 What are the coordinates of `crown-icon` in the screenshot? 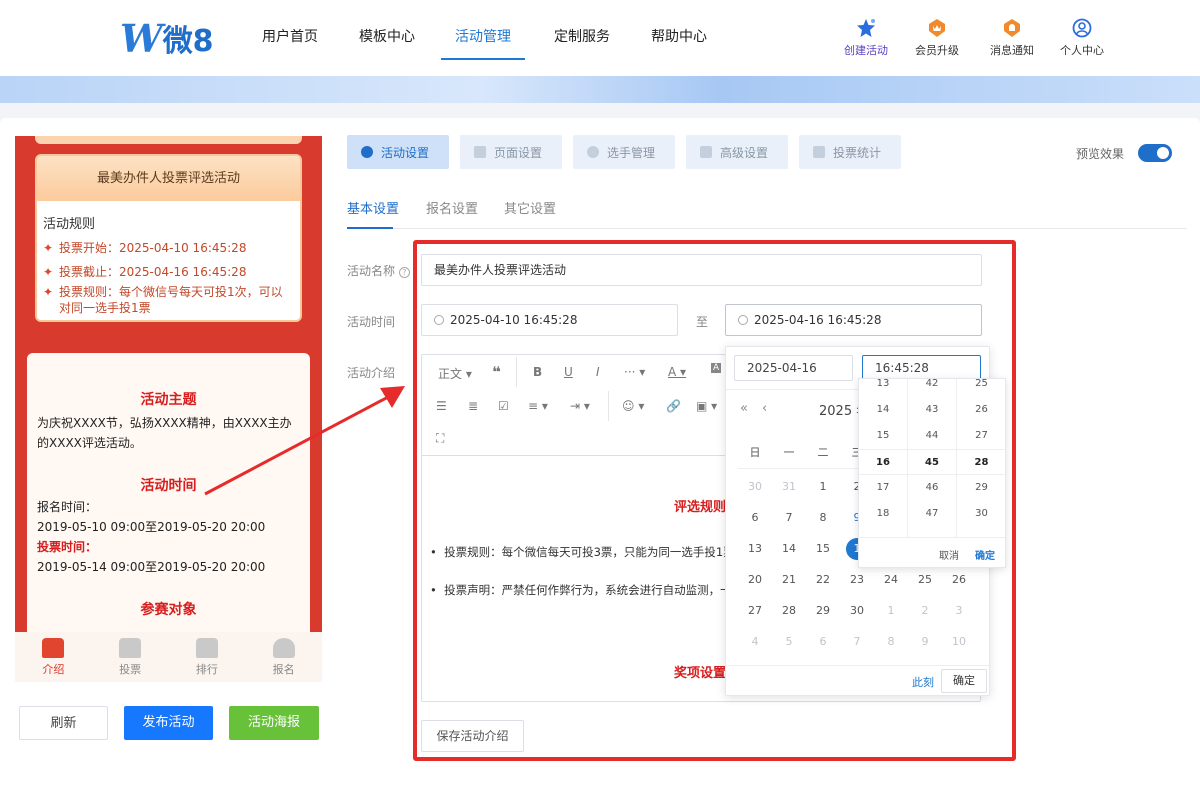 It's located at (206, 648).